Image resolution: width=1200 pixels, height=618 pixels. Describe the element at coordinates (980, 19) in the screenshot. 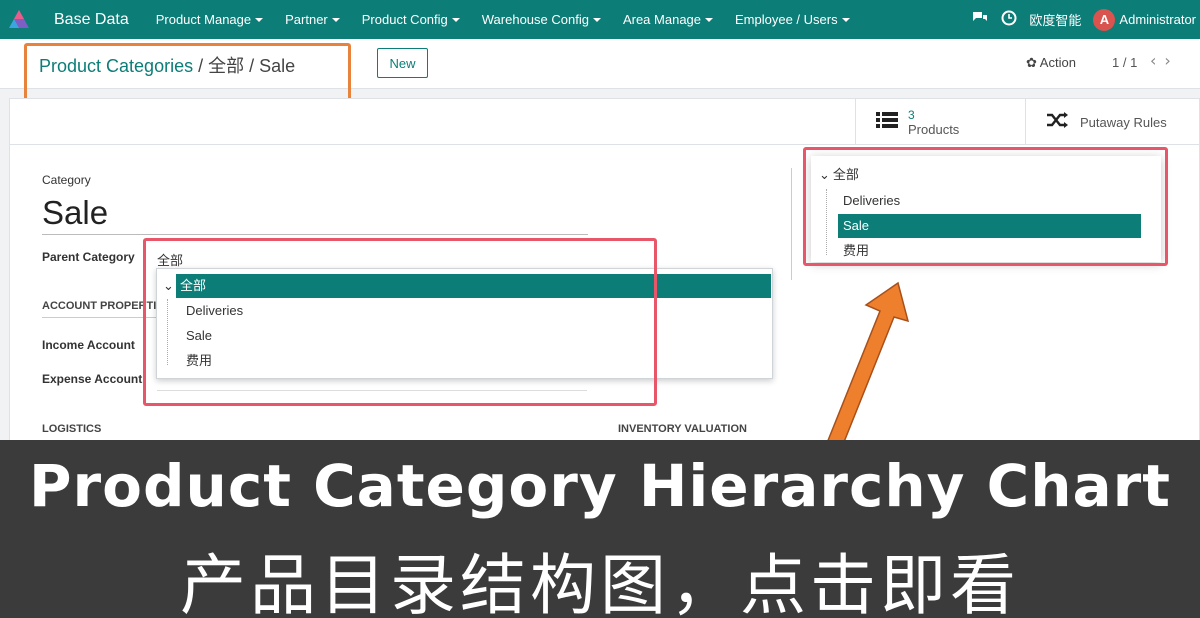

I see `chat-icon` at that location.